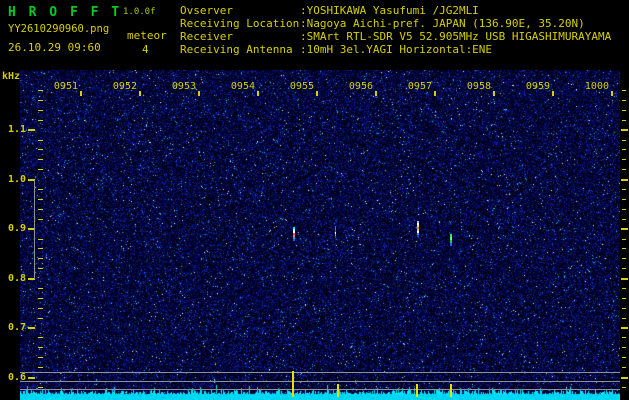  Describe the element at coordinates (301, 86) in the screenshot. I see `time-tick-label: 0955` at that location.